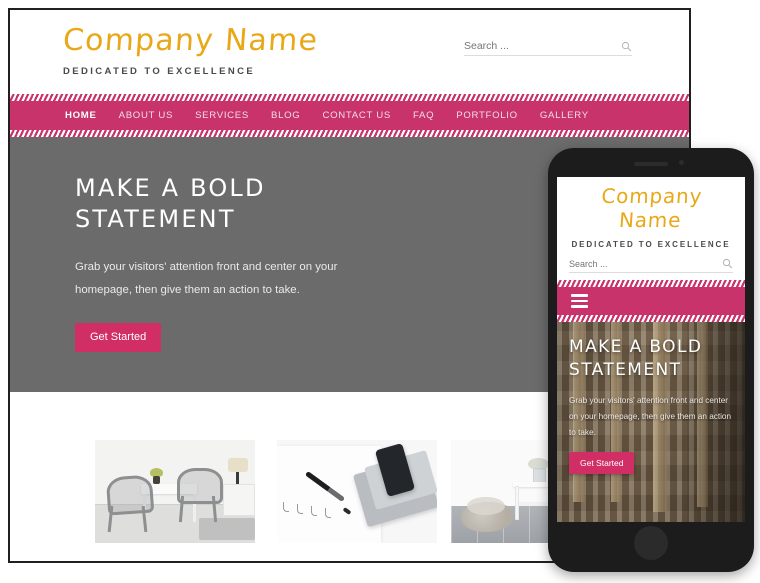 The width and height of the screenshot is (760, 583). What do you see at coordinates (155, 218) in the screenshot?
I see `hero-title-line2: STATEMENT` at bounding box center [155, 218].